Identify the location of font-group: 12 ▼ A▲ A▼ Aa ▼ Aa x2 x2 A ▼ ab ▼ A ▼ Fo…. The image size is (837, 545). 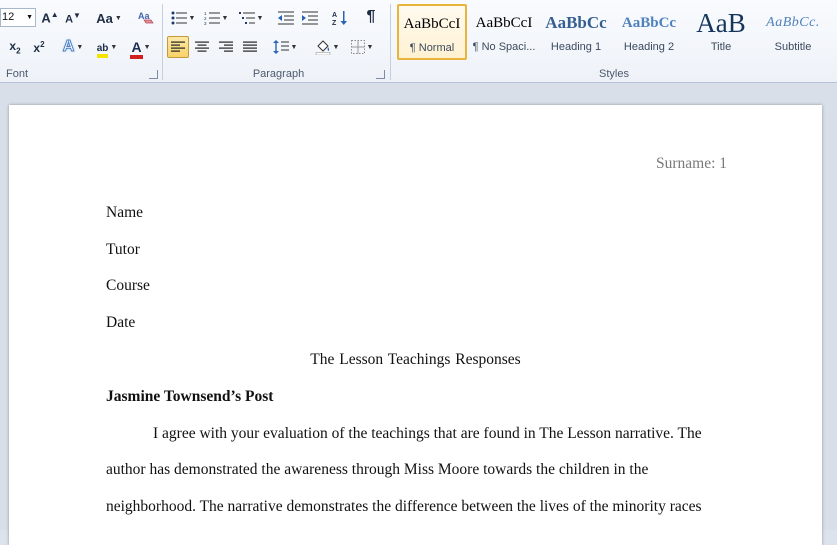
(81, 41).